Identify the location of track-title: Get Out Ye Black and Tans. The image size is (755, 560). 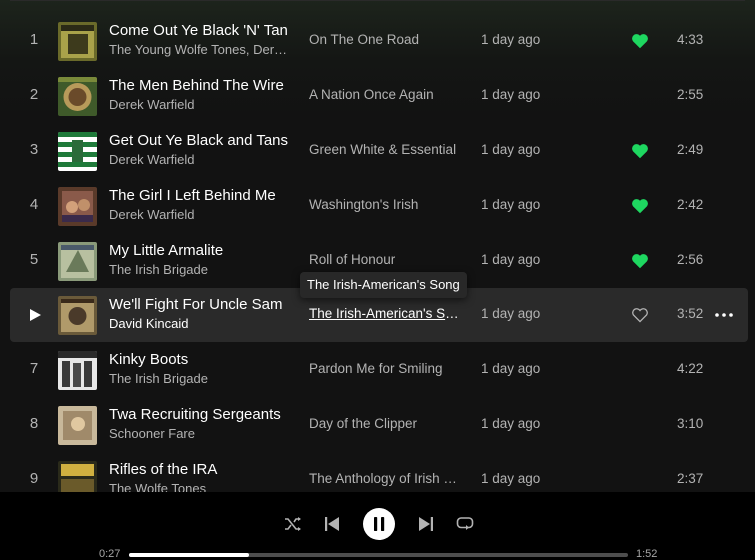
(199, 140).